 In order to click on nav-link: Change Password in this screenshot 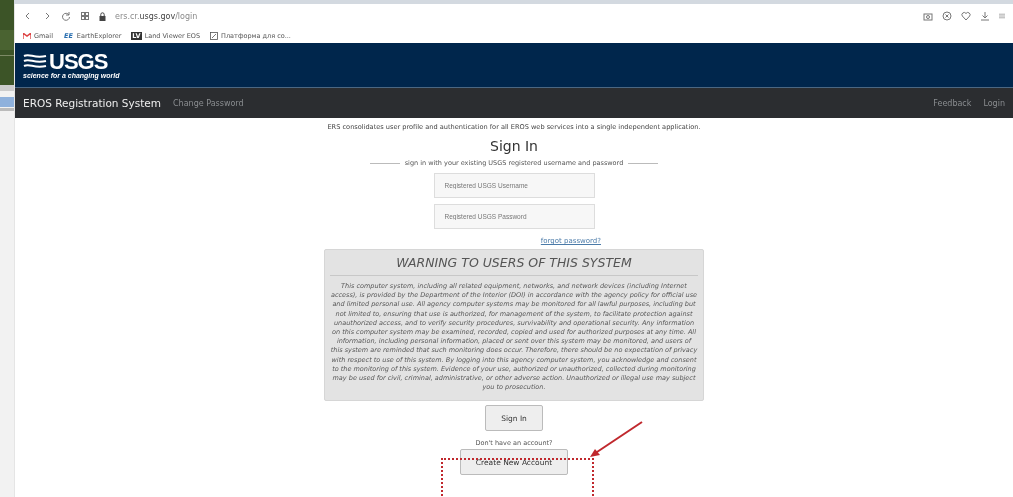, I will do `click(208, 103)`.